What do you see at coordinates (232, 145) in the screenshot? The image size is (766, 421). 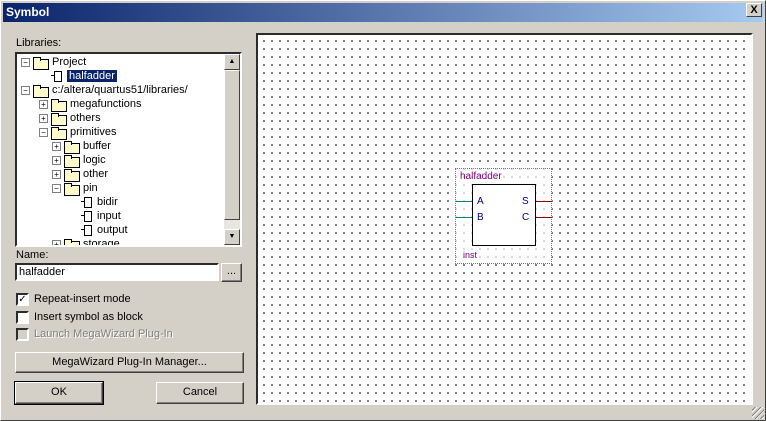 I see `scroll-thumb` at bounding box center [232, 145].